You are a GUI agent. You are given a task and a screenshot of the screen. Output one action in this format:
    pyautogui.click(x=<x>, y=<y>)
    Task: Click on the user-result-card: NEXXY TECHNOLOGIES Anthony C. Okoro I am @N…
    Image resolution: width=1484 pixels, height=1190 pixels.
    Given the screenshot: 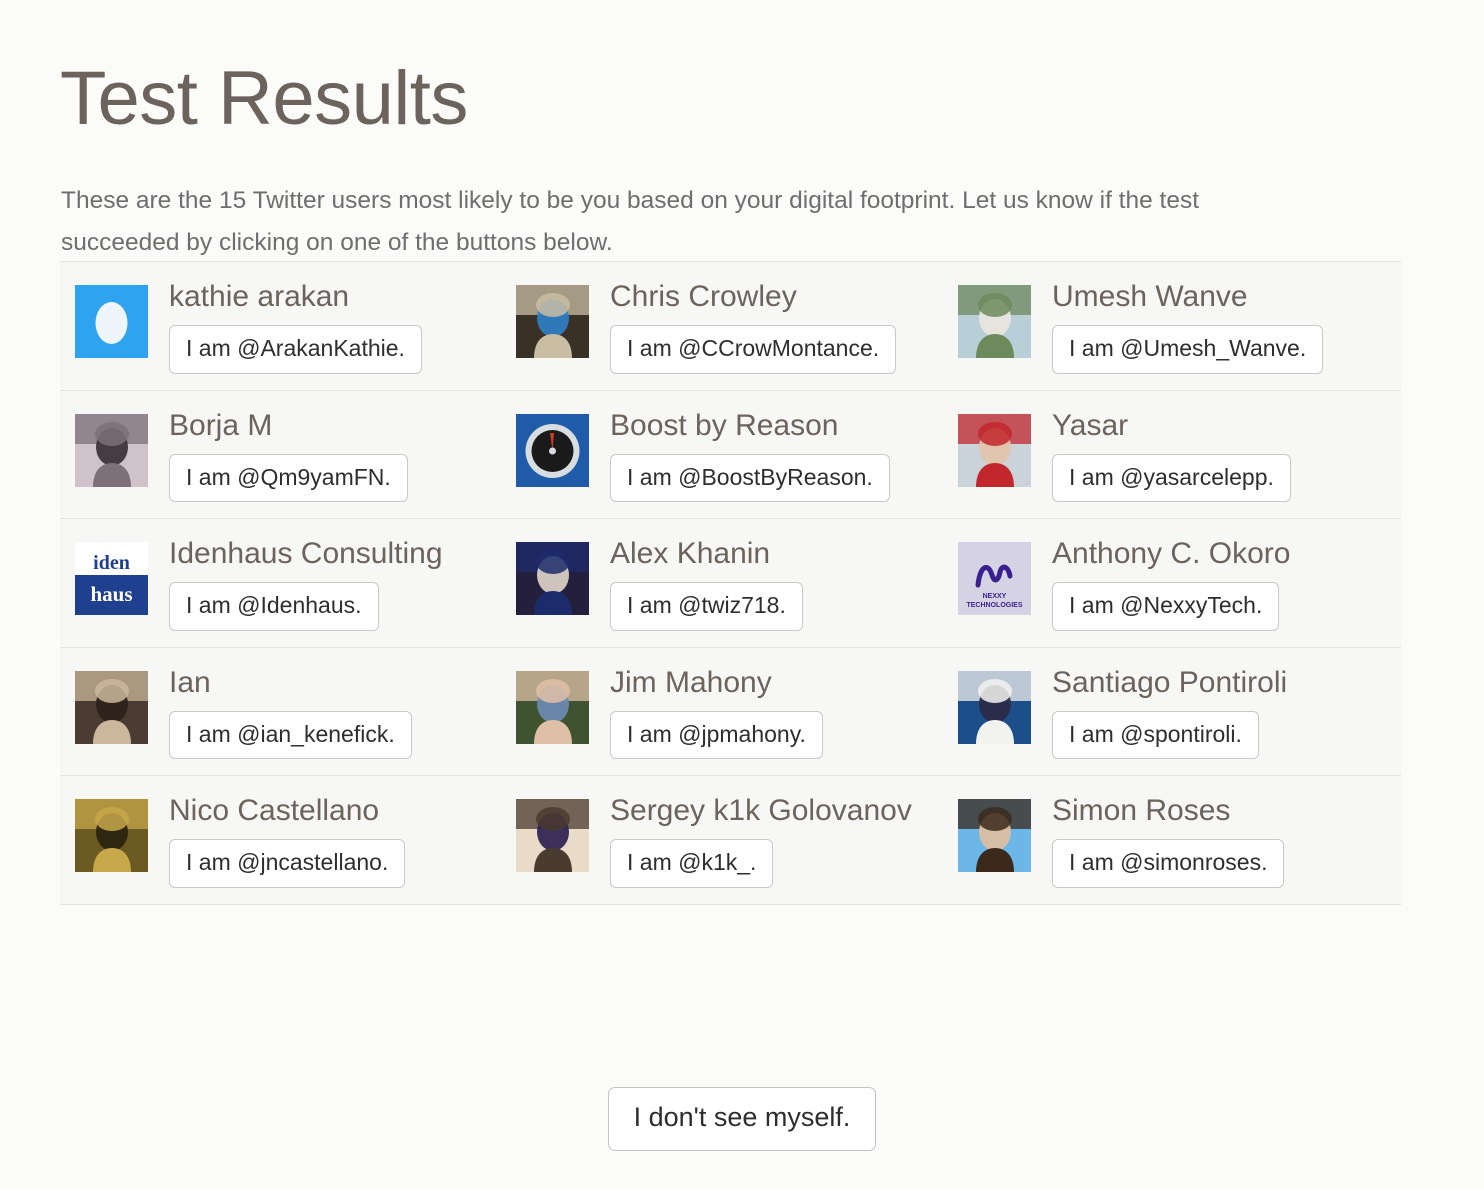 What is the action you would take?
    pyautogui.click(x=1179, y=582)
    